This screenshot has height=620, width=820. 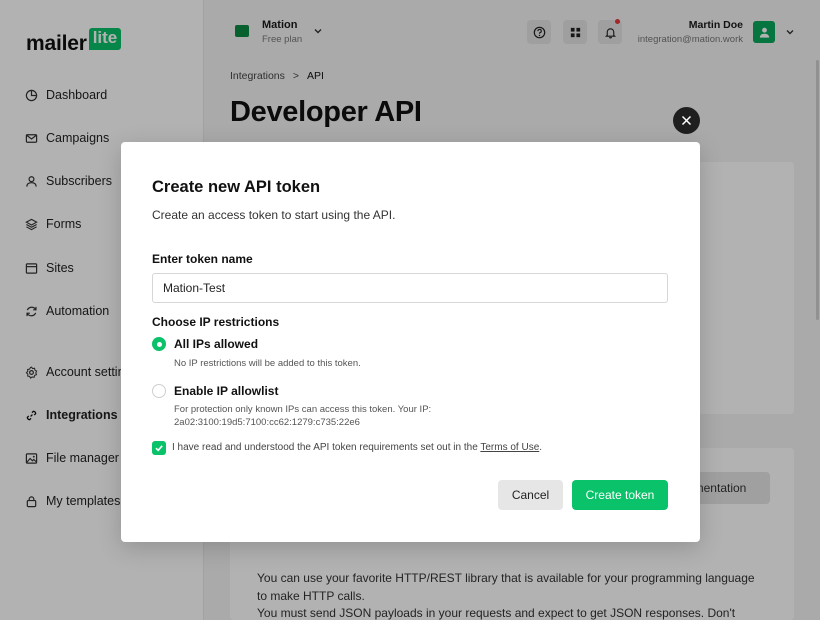 I want to click on scrollbar-thumb, so click(x=817, y=190).